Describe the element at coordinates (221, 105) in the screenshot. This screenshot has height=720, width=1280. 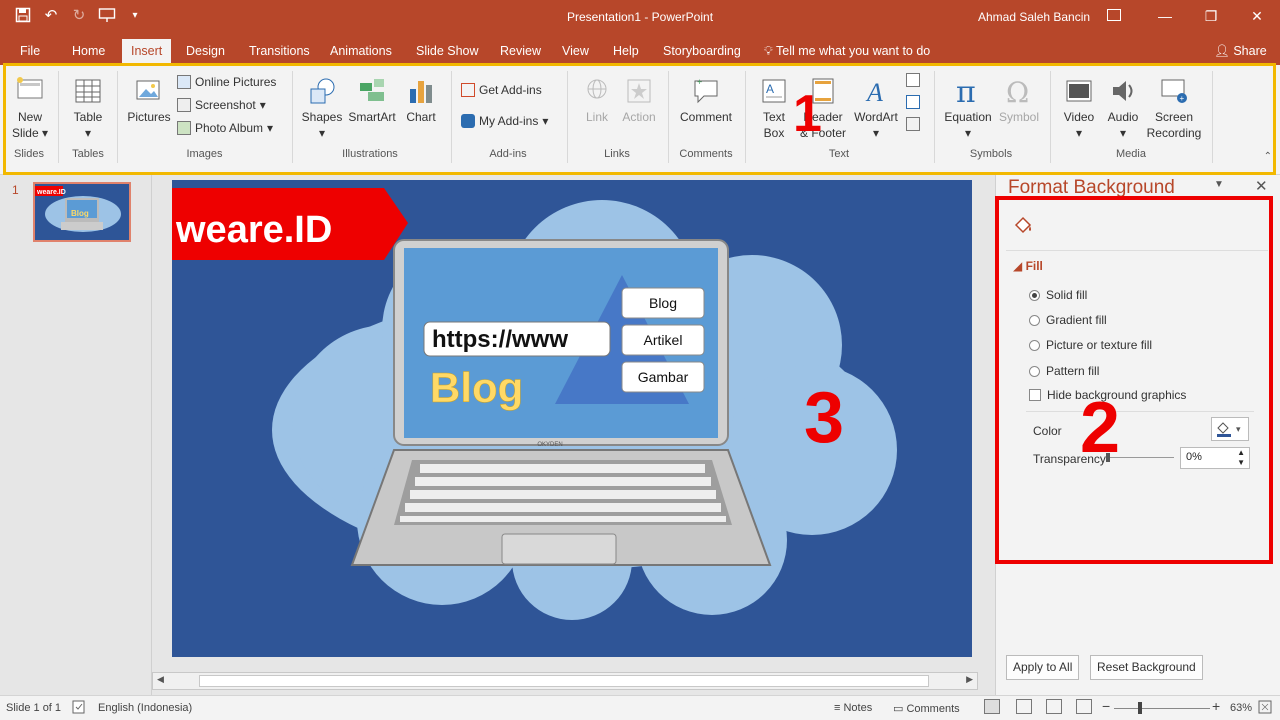
I see `screenshot-button: Screenshot ▾` at that location.